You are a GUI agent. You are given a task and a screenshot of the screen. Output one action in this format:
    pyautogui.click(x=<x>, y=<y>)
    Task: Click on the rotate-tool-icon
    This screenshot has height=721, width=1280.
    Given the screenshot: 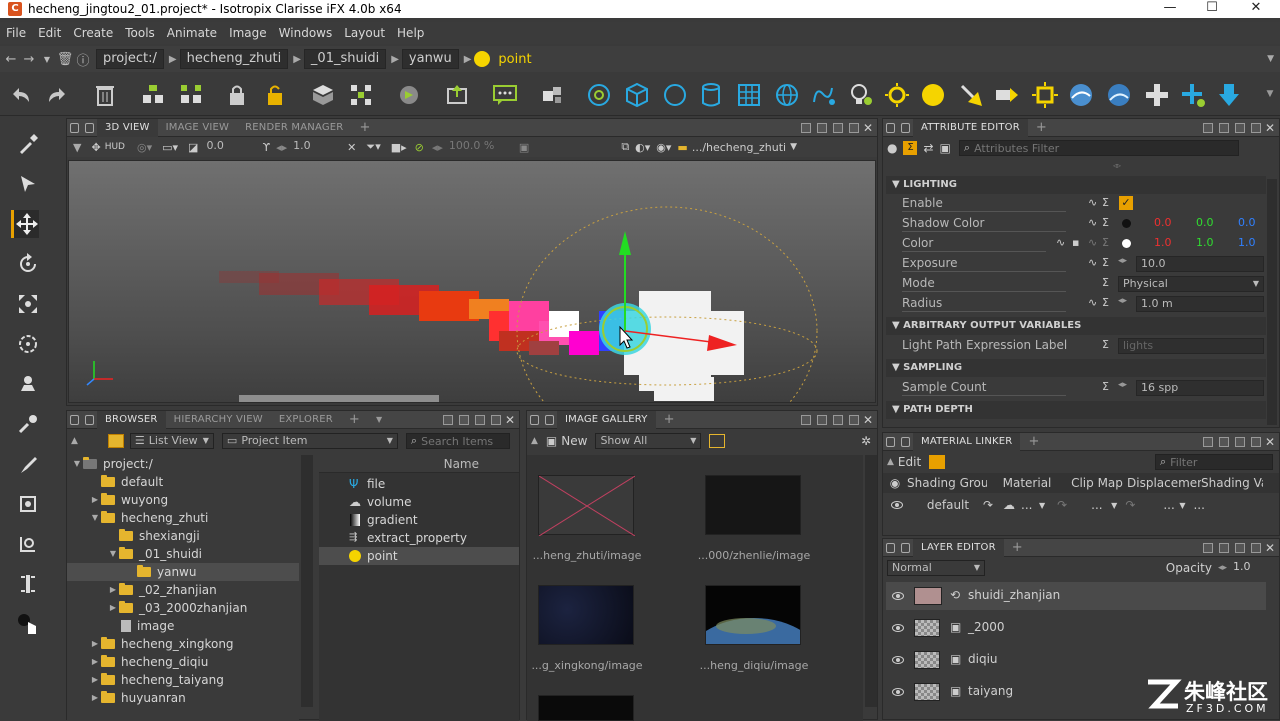 What is the action you would take?
    pyautogui.click(x=28, y=264)
    